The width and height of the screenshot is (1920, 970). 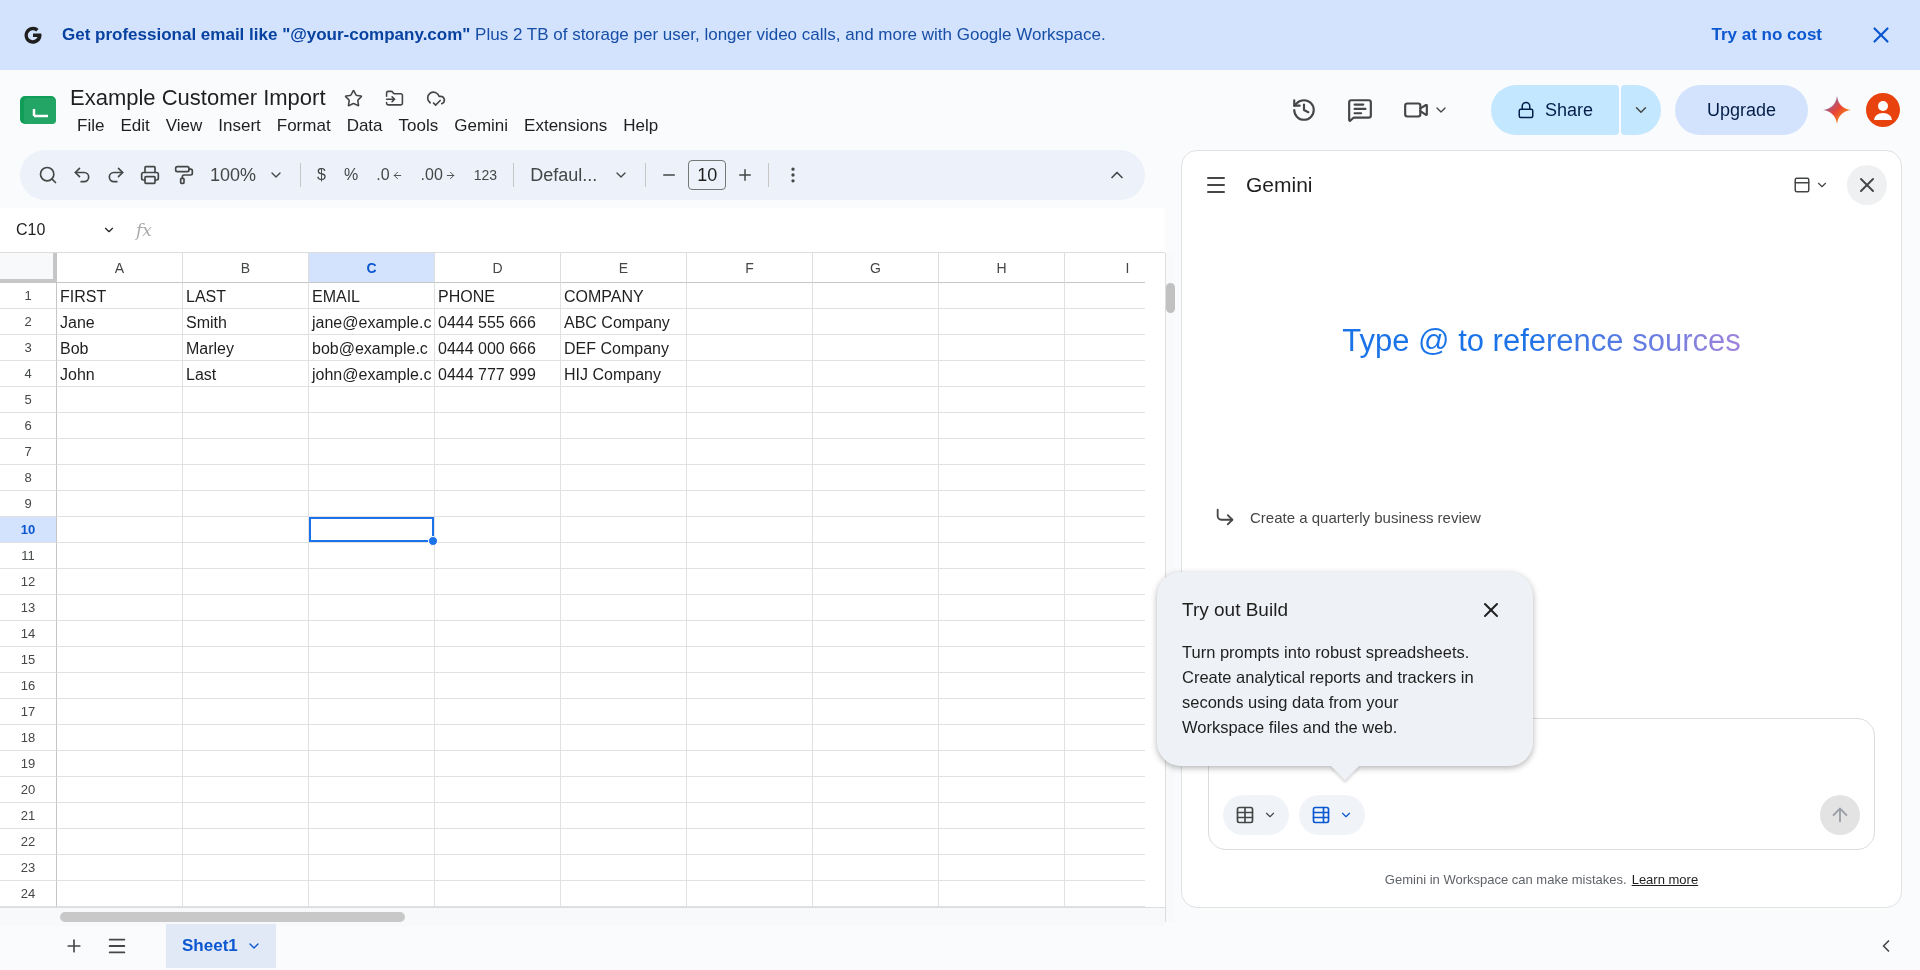 What do you see at coordinates (498, 268) in the screenshot?
I see `column-header: D` at bounding box center [498, 268].